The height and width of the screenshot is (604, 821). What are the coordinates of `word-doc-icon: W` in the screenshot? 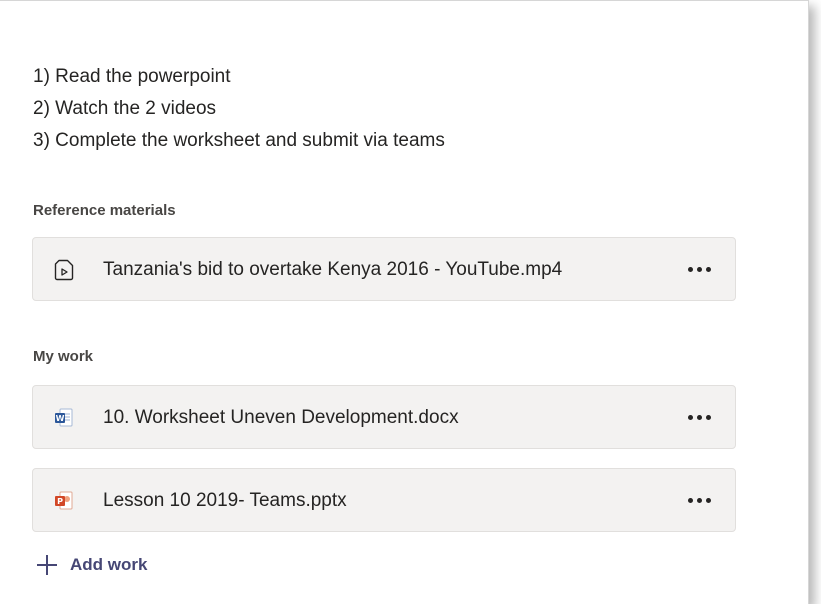 It's located at (64, 417).